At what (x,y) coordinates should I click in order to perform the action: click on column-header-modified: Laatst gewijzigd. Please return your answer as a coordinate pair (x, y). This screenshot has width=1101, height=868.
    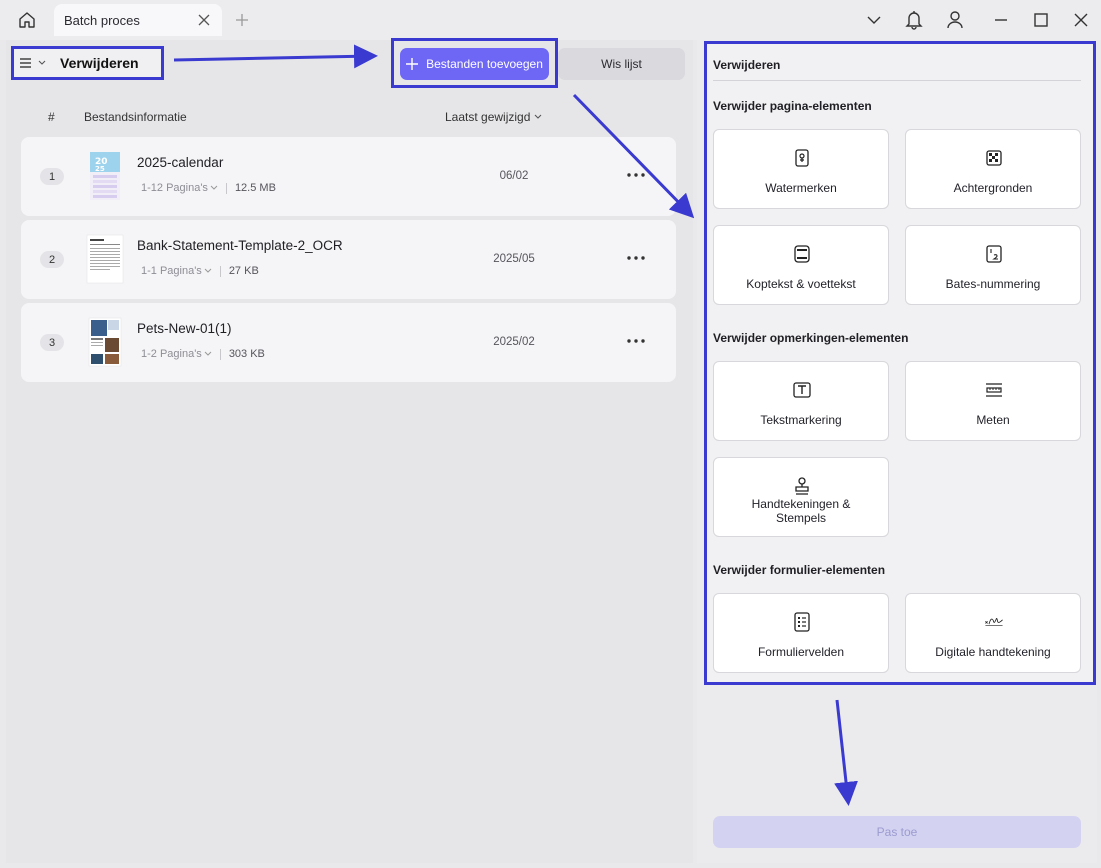
    Looking at the image, I should click on (493, 117).